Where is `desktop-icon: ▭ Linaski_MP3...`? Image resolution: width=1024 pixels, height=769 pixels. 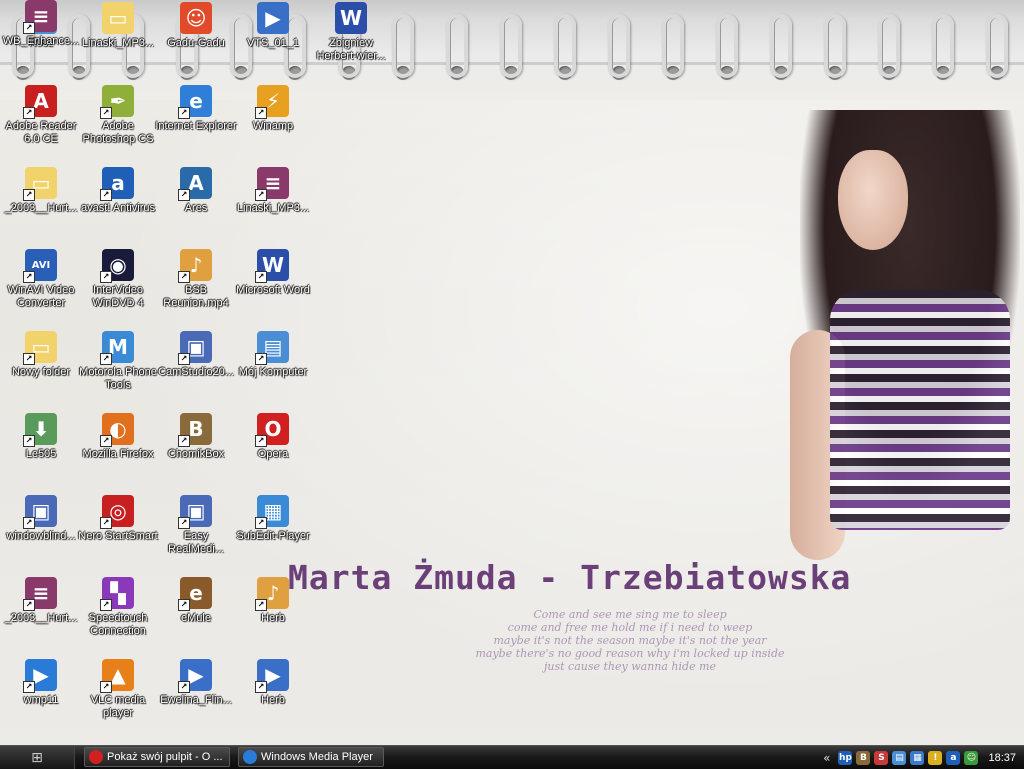
desktop-icon: ▭ Linaski_MP3... is located at coordinates (118, 41).